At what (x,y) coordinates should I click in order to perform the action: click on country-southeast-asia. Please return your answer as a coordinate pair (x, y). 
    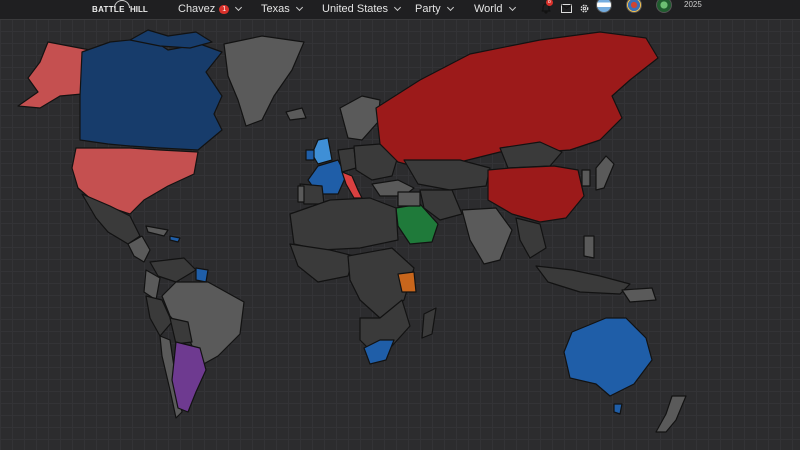
    Looking at the image, I should click on (531, 238).